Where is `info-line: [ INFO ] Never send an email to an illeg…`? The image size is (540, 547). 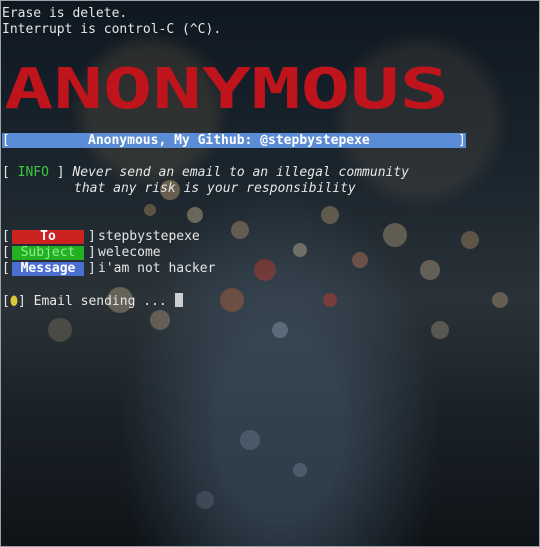
info-line: [ INFO ] Never send an email to an illeg… is located at coordinates (205, 172).